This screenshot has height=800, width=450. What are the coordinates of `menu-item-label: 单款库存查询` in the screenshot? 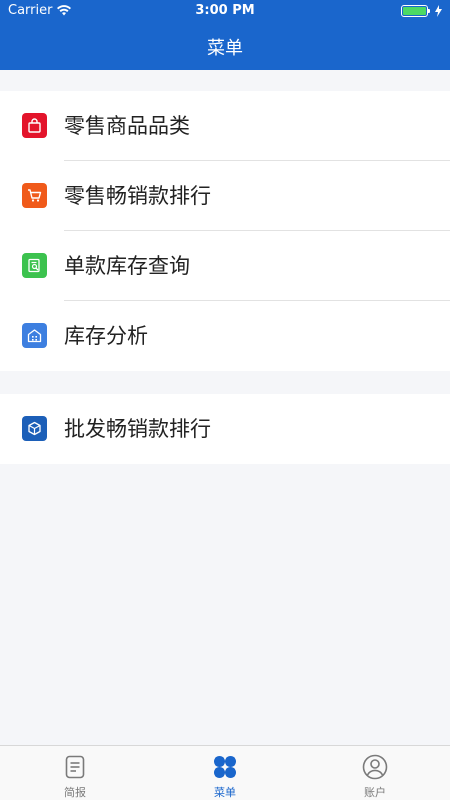 It's located at (127, 266).